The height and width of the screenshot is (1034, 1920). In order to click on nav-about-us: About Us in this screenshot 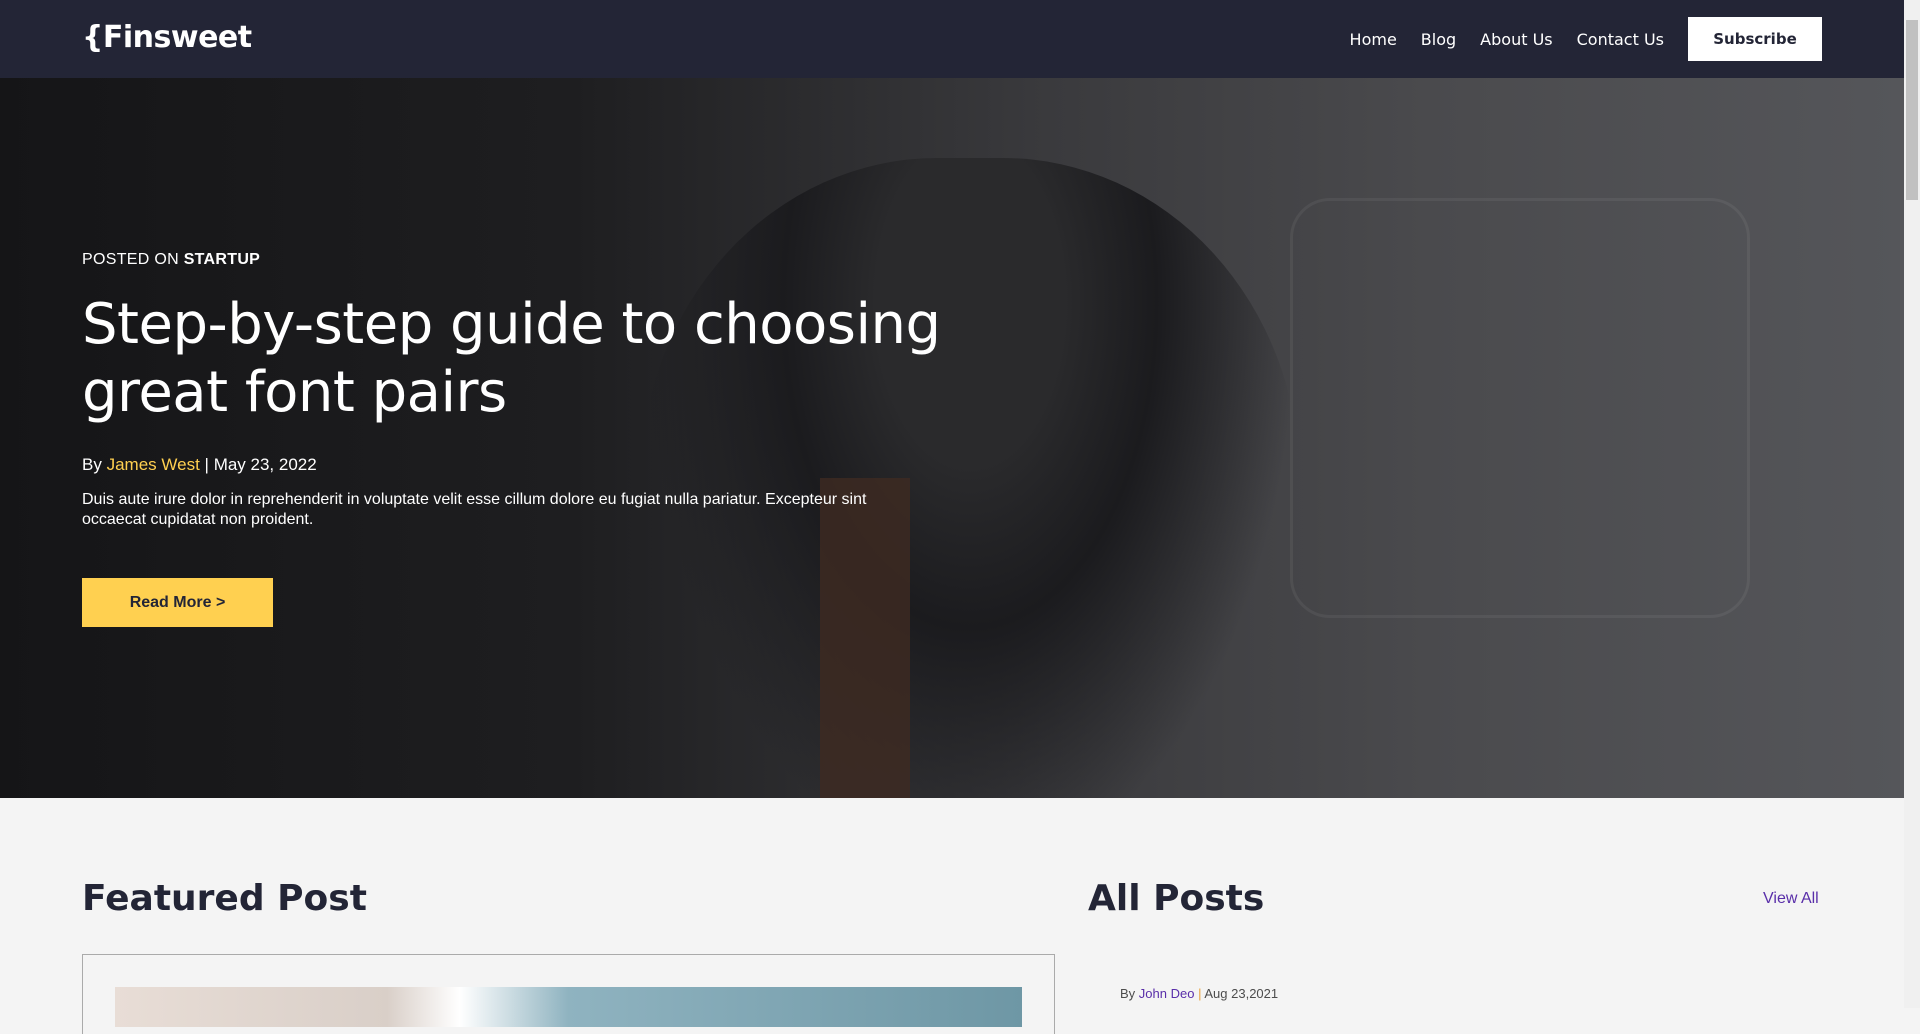, I will do `click(1516, 39)`.